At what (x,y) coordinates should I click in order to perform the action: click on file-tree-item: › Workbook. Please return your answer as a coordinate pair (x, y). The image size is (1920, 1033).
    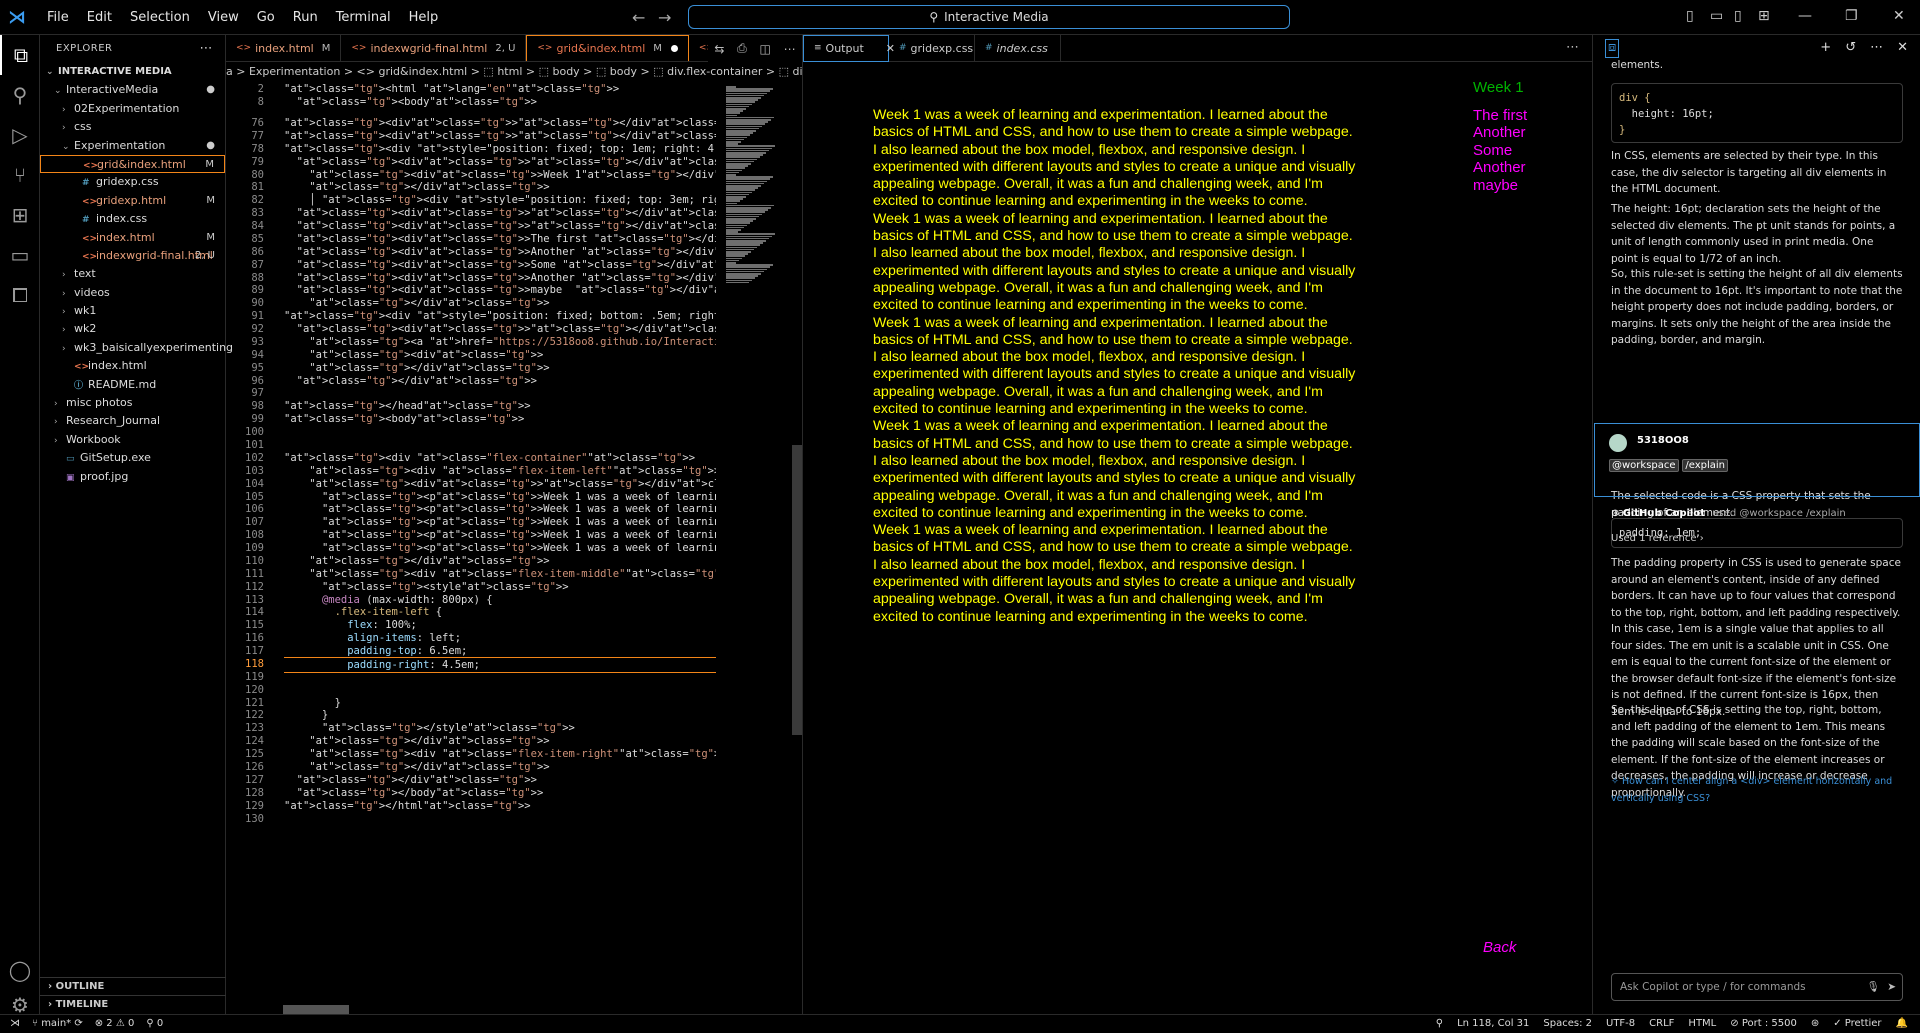
    Looking at the image, I should click on (132, 440).